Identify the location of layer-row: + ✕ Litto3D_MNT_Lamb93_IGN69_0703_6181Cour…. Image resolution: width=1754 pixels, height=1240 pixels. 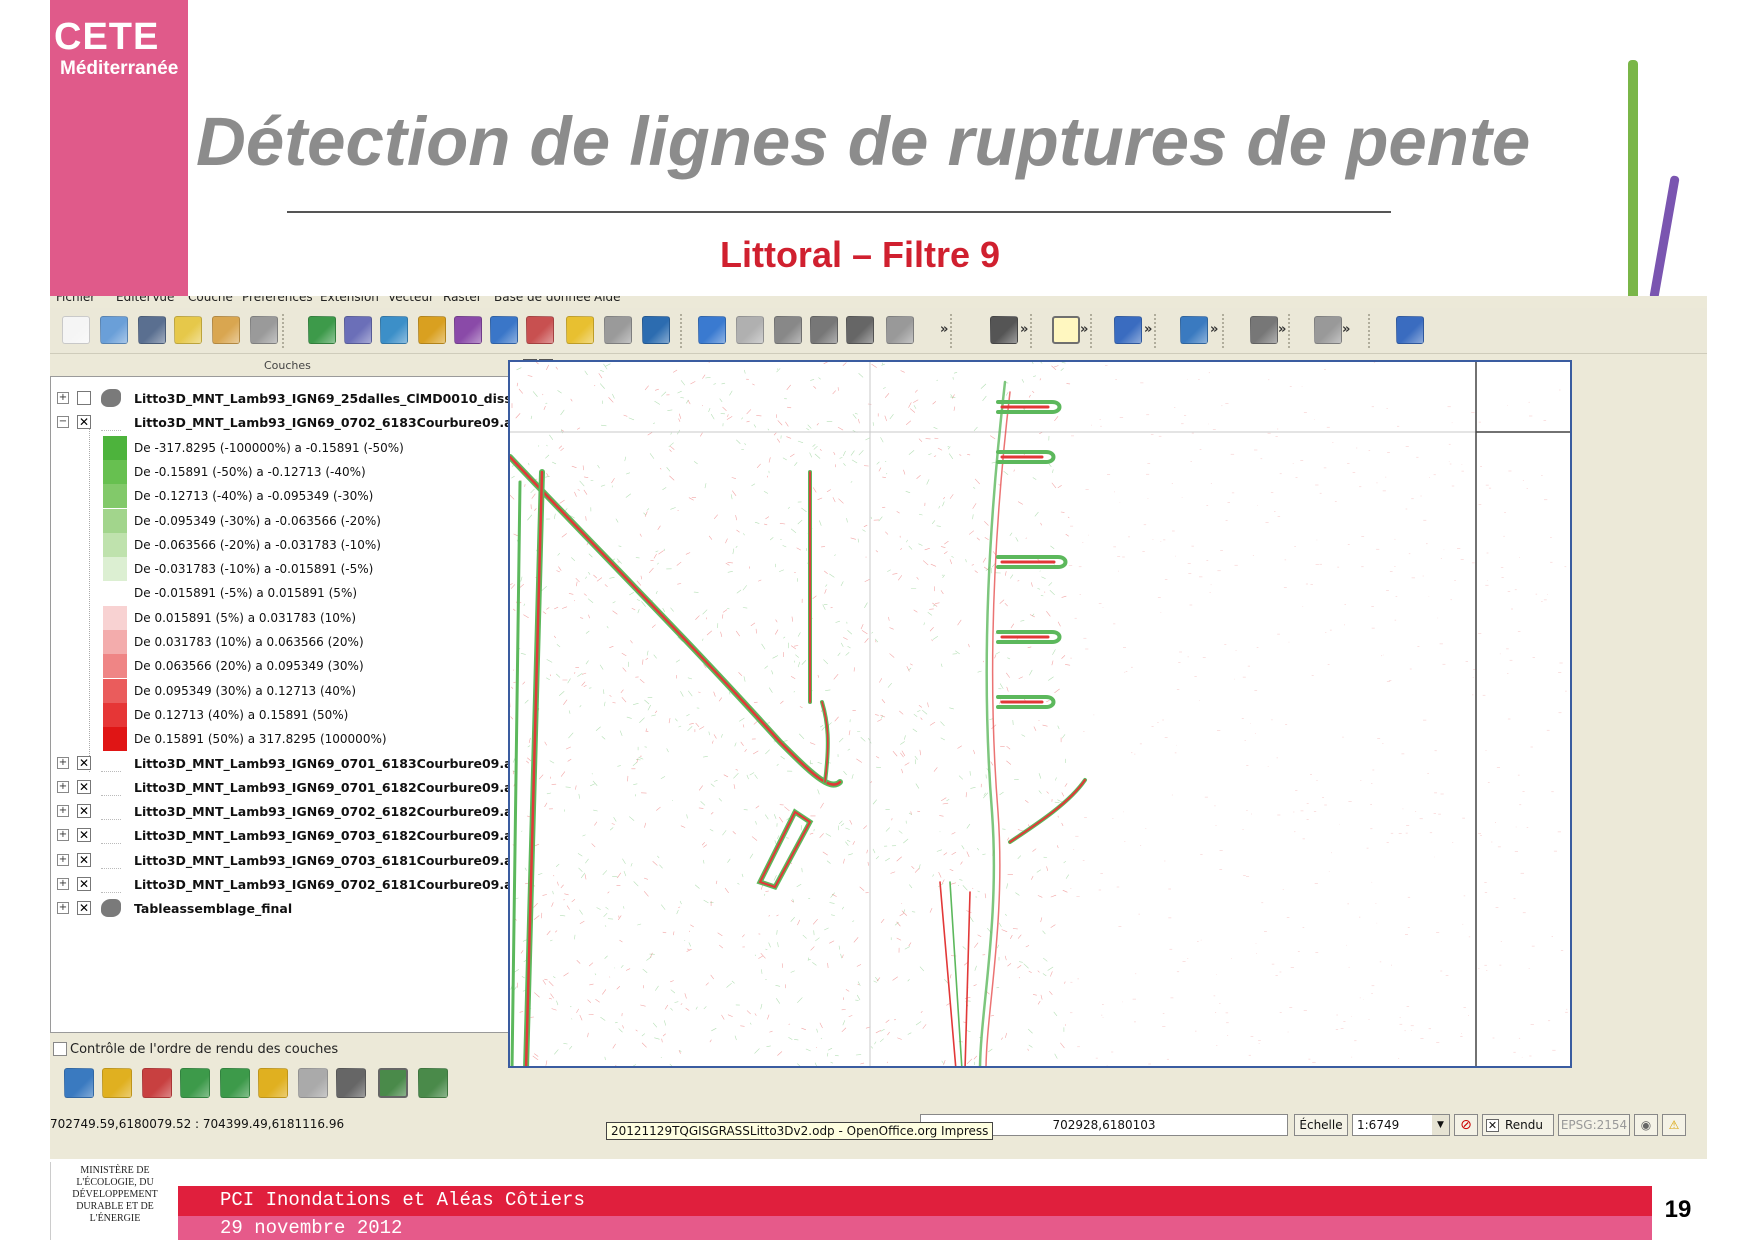
(302, 861).